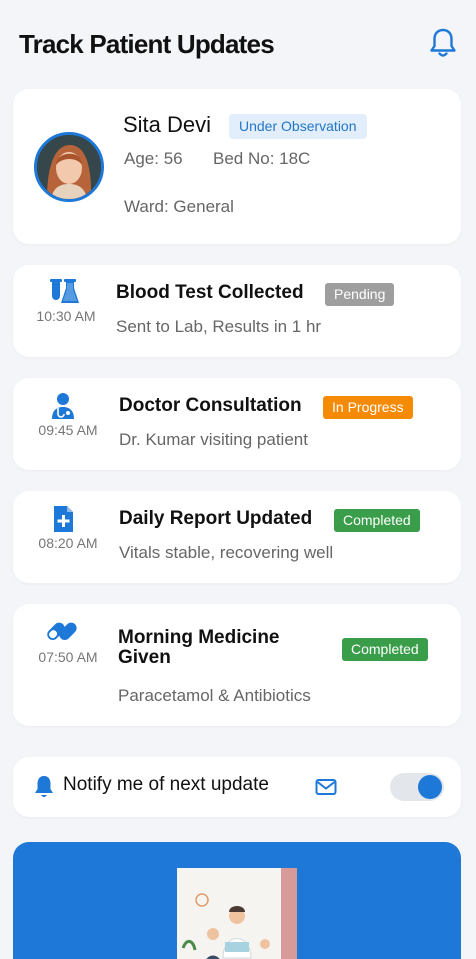 The width and height of the screenshot is (476, 959). Describe the element at coordinates (167, 124) in the screenshot. I see `patient-name: Sita Devi` at that location.